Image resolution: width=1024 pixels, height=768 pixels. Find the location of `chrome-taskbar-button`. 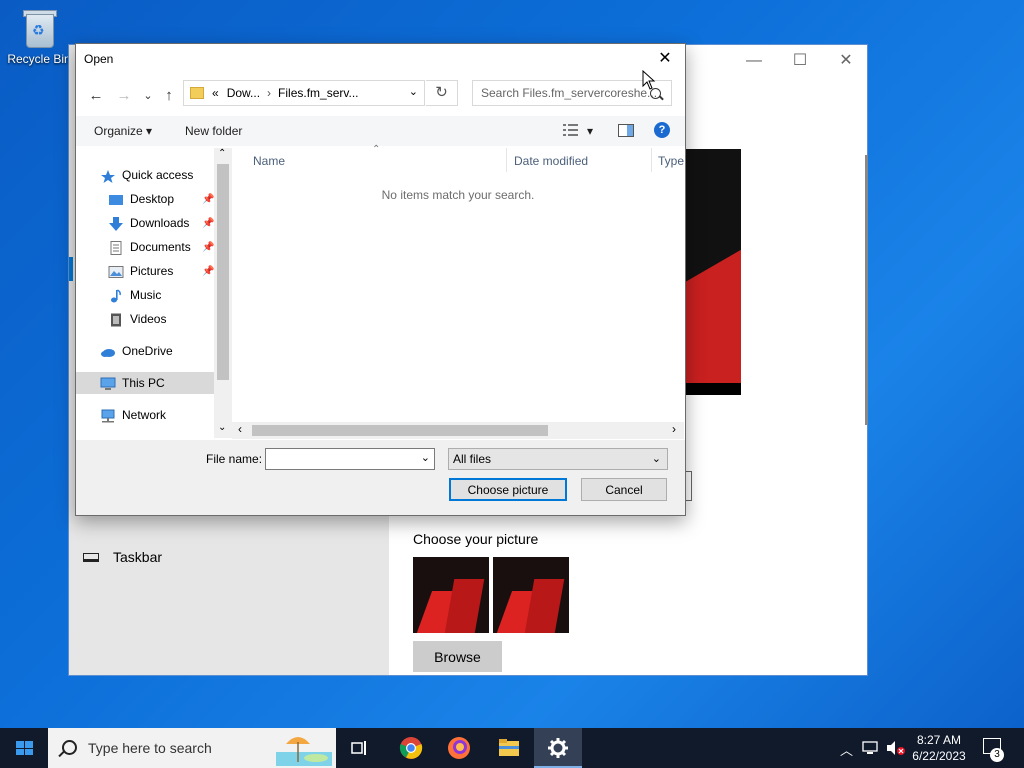

chrome-taskbar-button is located at coordinates (411, 748).